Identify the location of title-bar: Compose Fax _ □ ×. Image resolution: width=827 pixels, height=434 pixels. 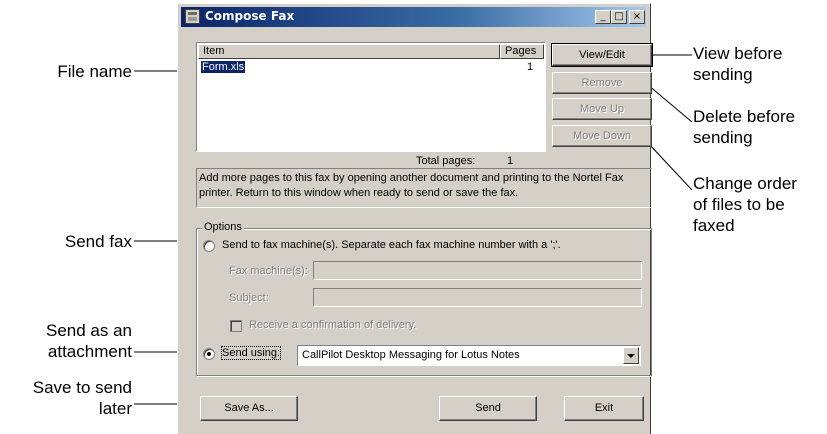
(413, 17).